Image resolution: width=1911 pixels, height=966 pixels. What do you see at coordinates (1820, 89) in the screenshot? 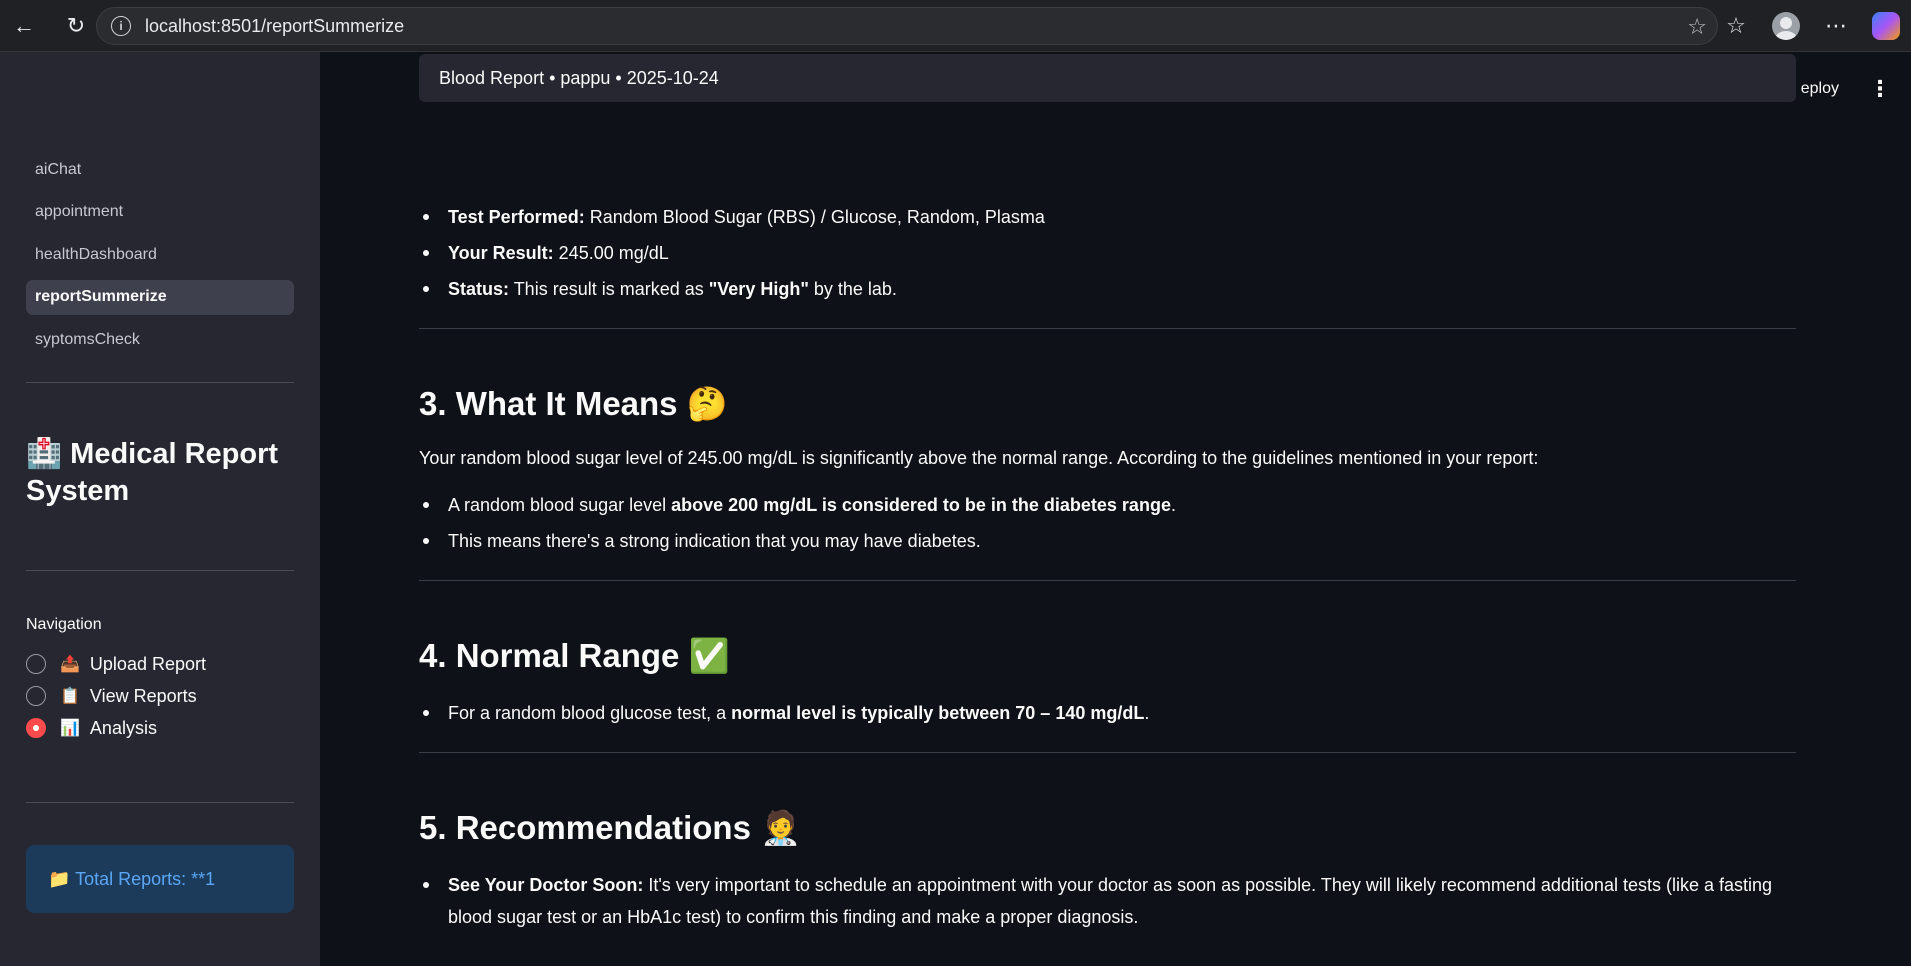
I see `deploy-button: eploy` at bounding box center [1820, 89].